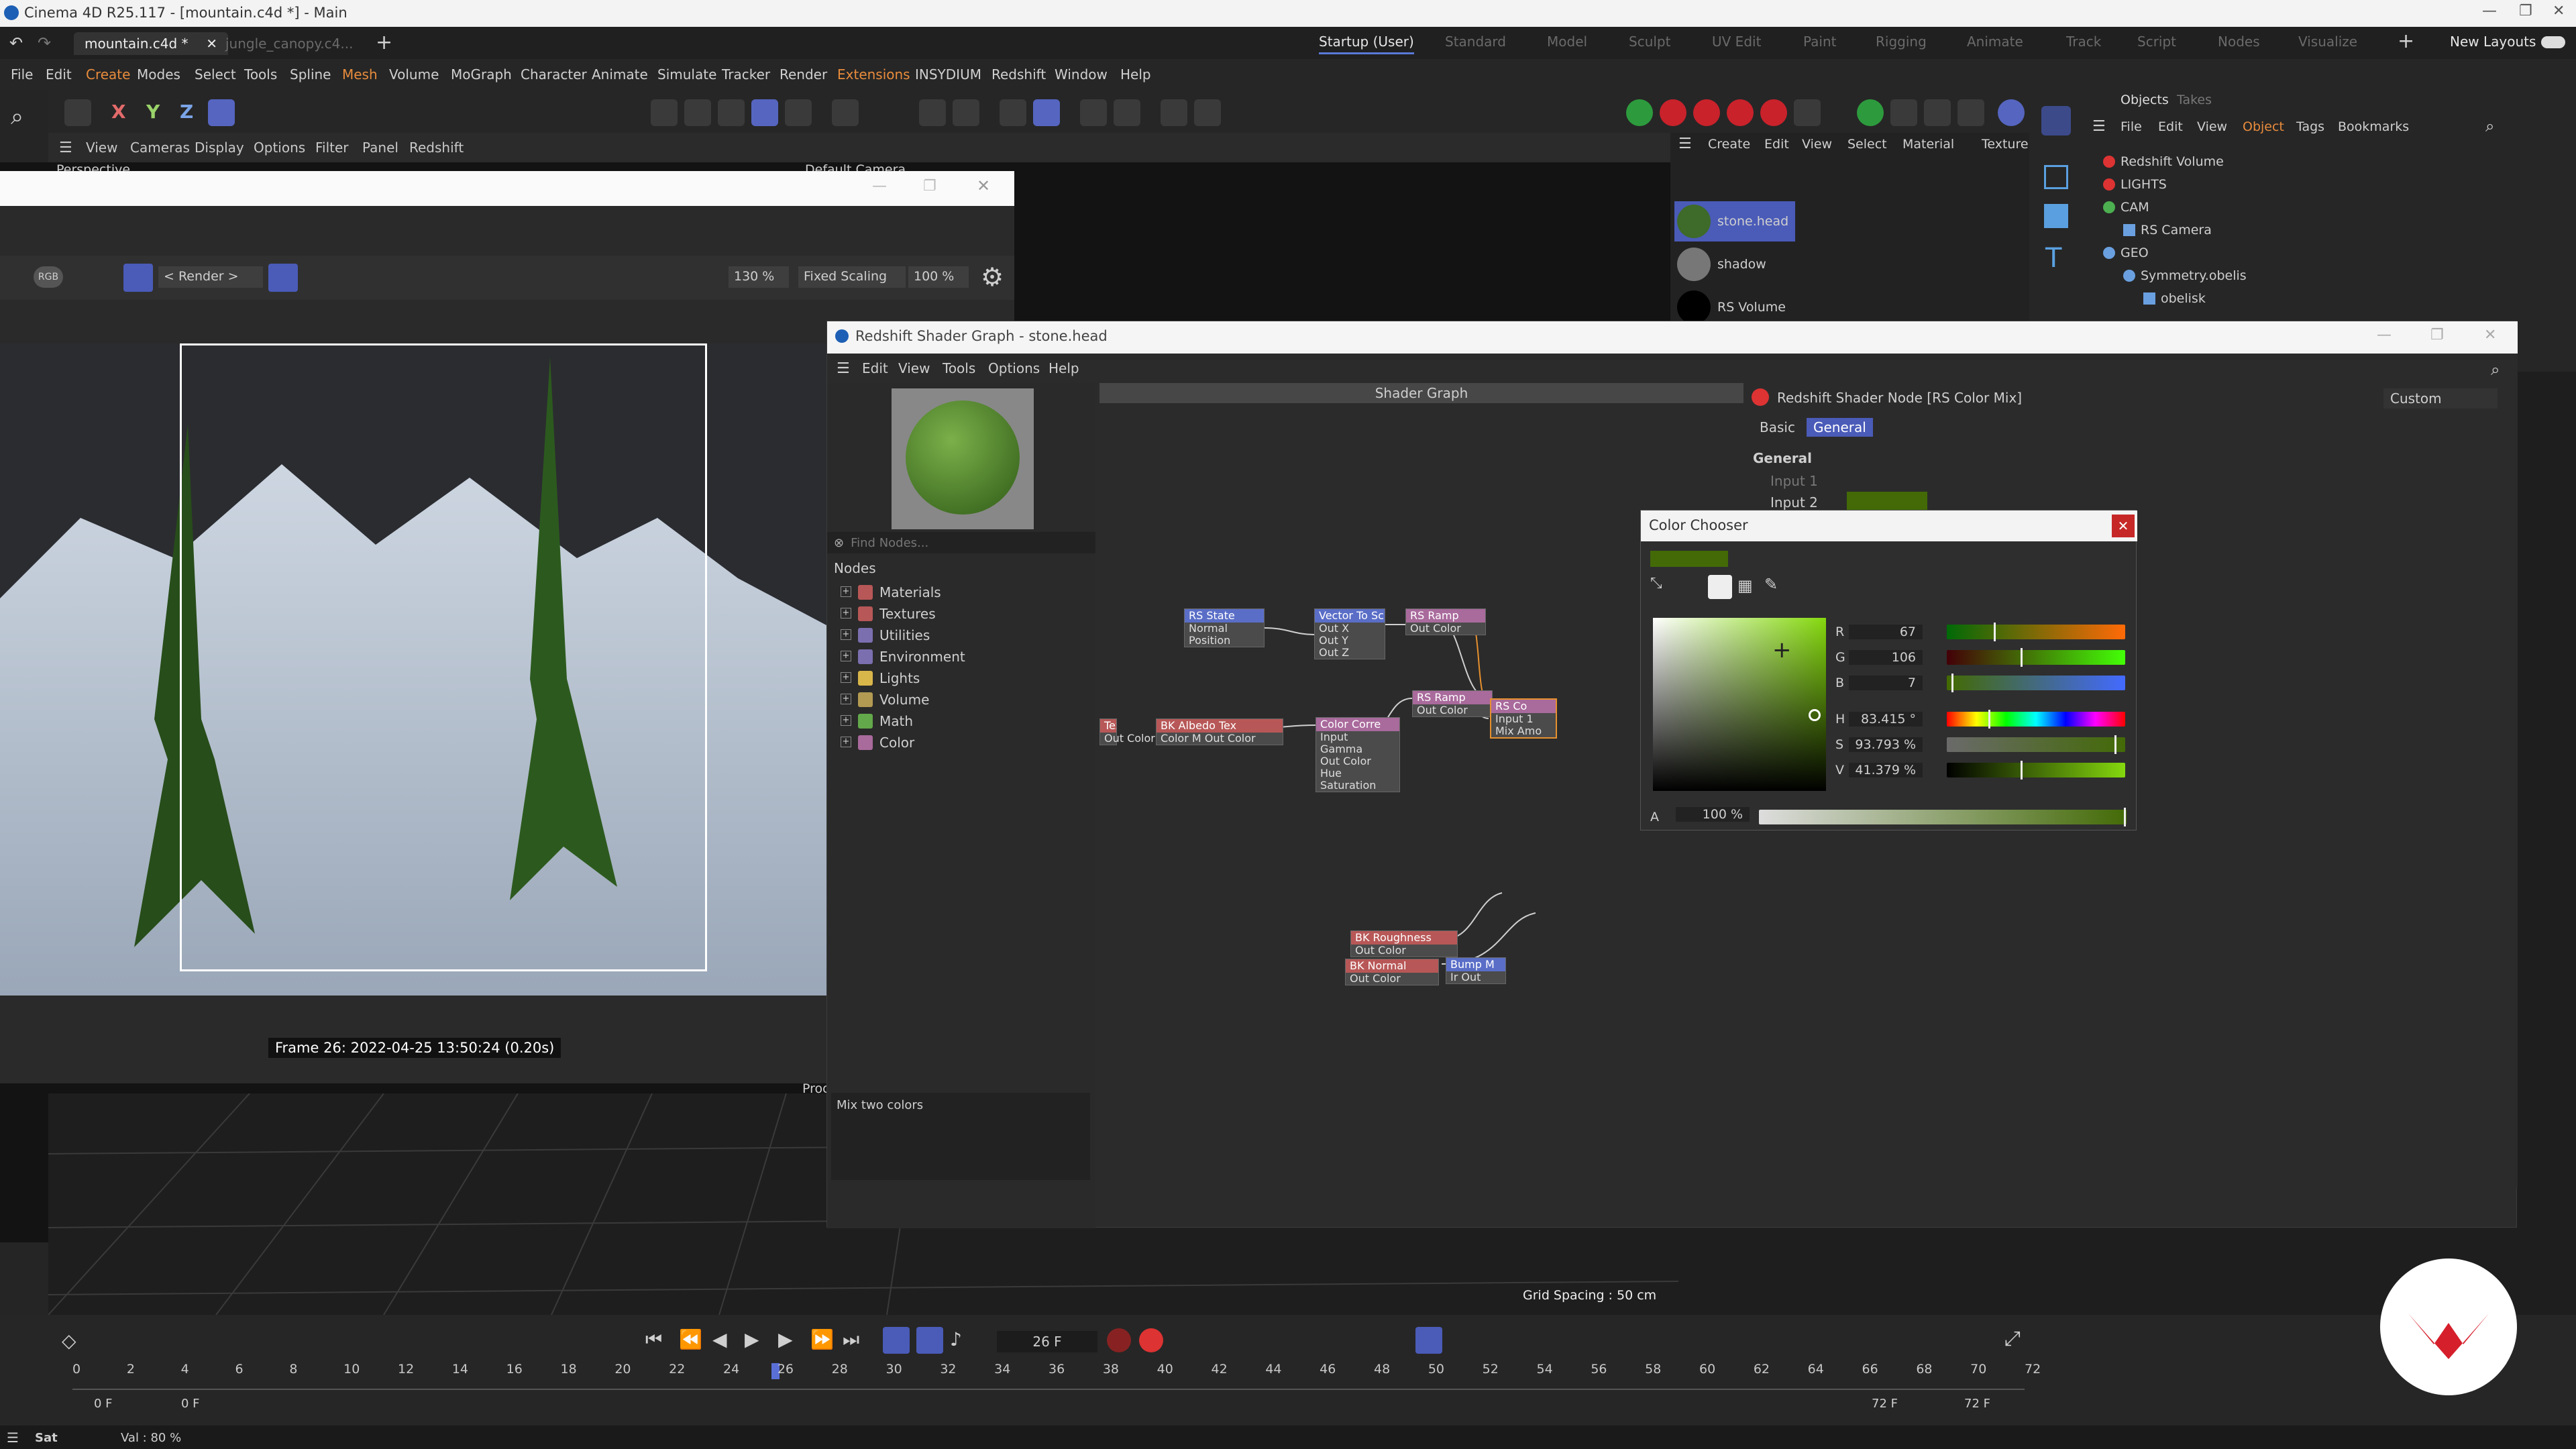 This screenshot has height=1449, width=2576. What do you see at coordinates (16, 43) in the screenshot?
I see `undo-icon: ↶` at bounding box center [16, 43].